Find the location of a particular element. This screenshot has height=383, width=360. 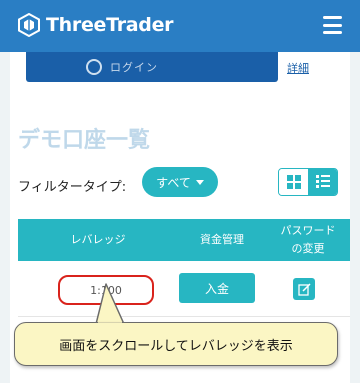

account-action-label: ログイン is located at coordinates (134, 67).